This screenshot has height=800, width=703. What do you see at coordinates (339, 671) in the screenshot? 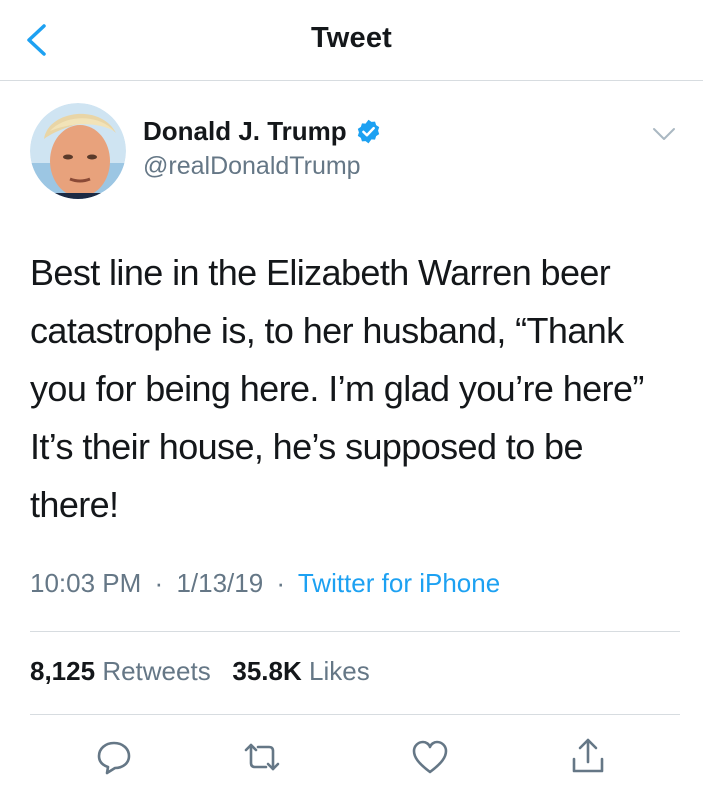
I see `likes-label: Likes` at bounding box center [339, 671].